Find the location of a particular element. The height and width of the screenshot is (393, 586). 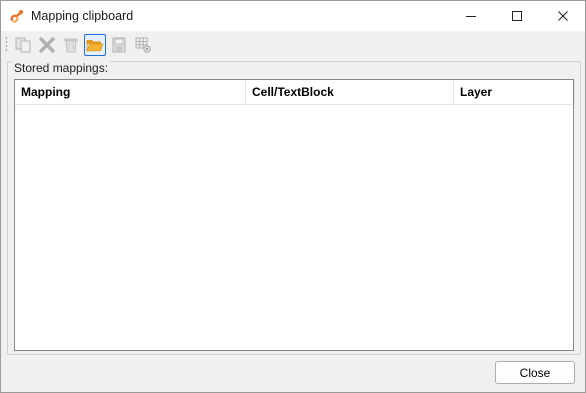

stored-mappings-label: Stored mappings: is located at coordinates (61, 68).